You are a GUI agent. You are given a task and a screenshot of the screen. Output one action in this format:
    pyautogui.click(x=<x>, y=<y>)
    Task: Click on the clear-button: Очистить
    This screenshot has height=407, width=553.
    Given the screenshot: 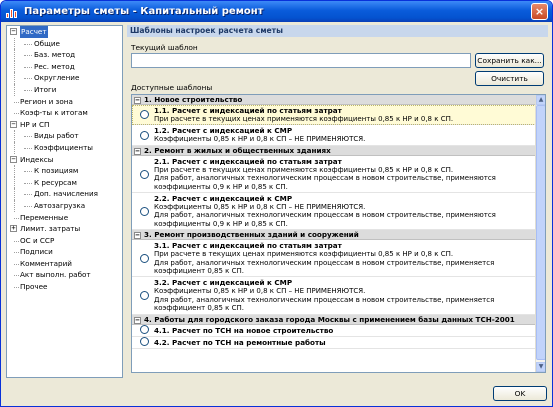 What is the action you would take?
    pyautogui.click(x=509, y=78)
    